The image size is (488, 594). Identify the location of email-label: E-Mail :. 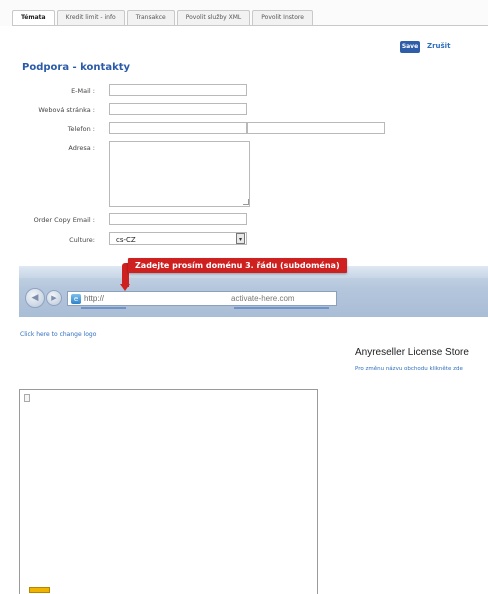
(83, 91).